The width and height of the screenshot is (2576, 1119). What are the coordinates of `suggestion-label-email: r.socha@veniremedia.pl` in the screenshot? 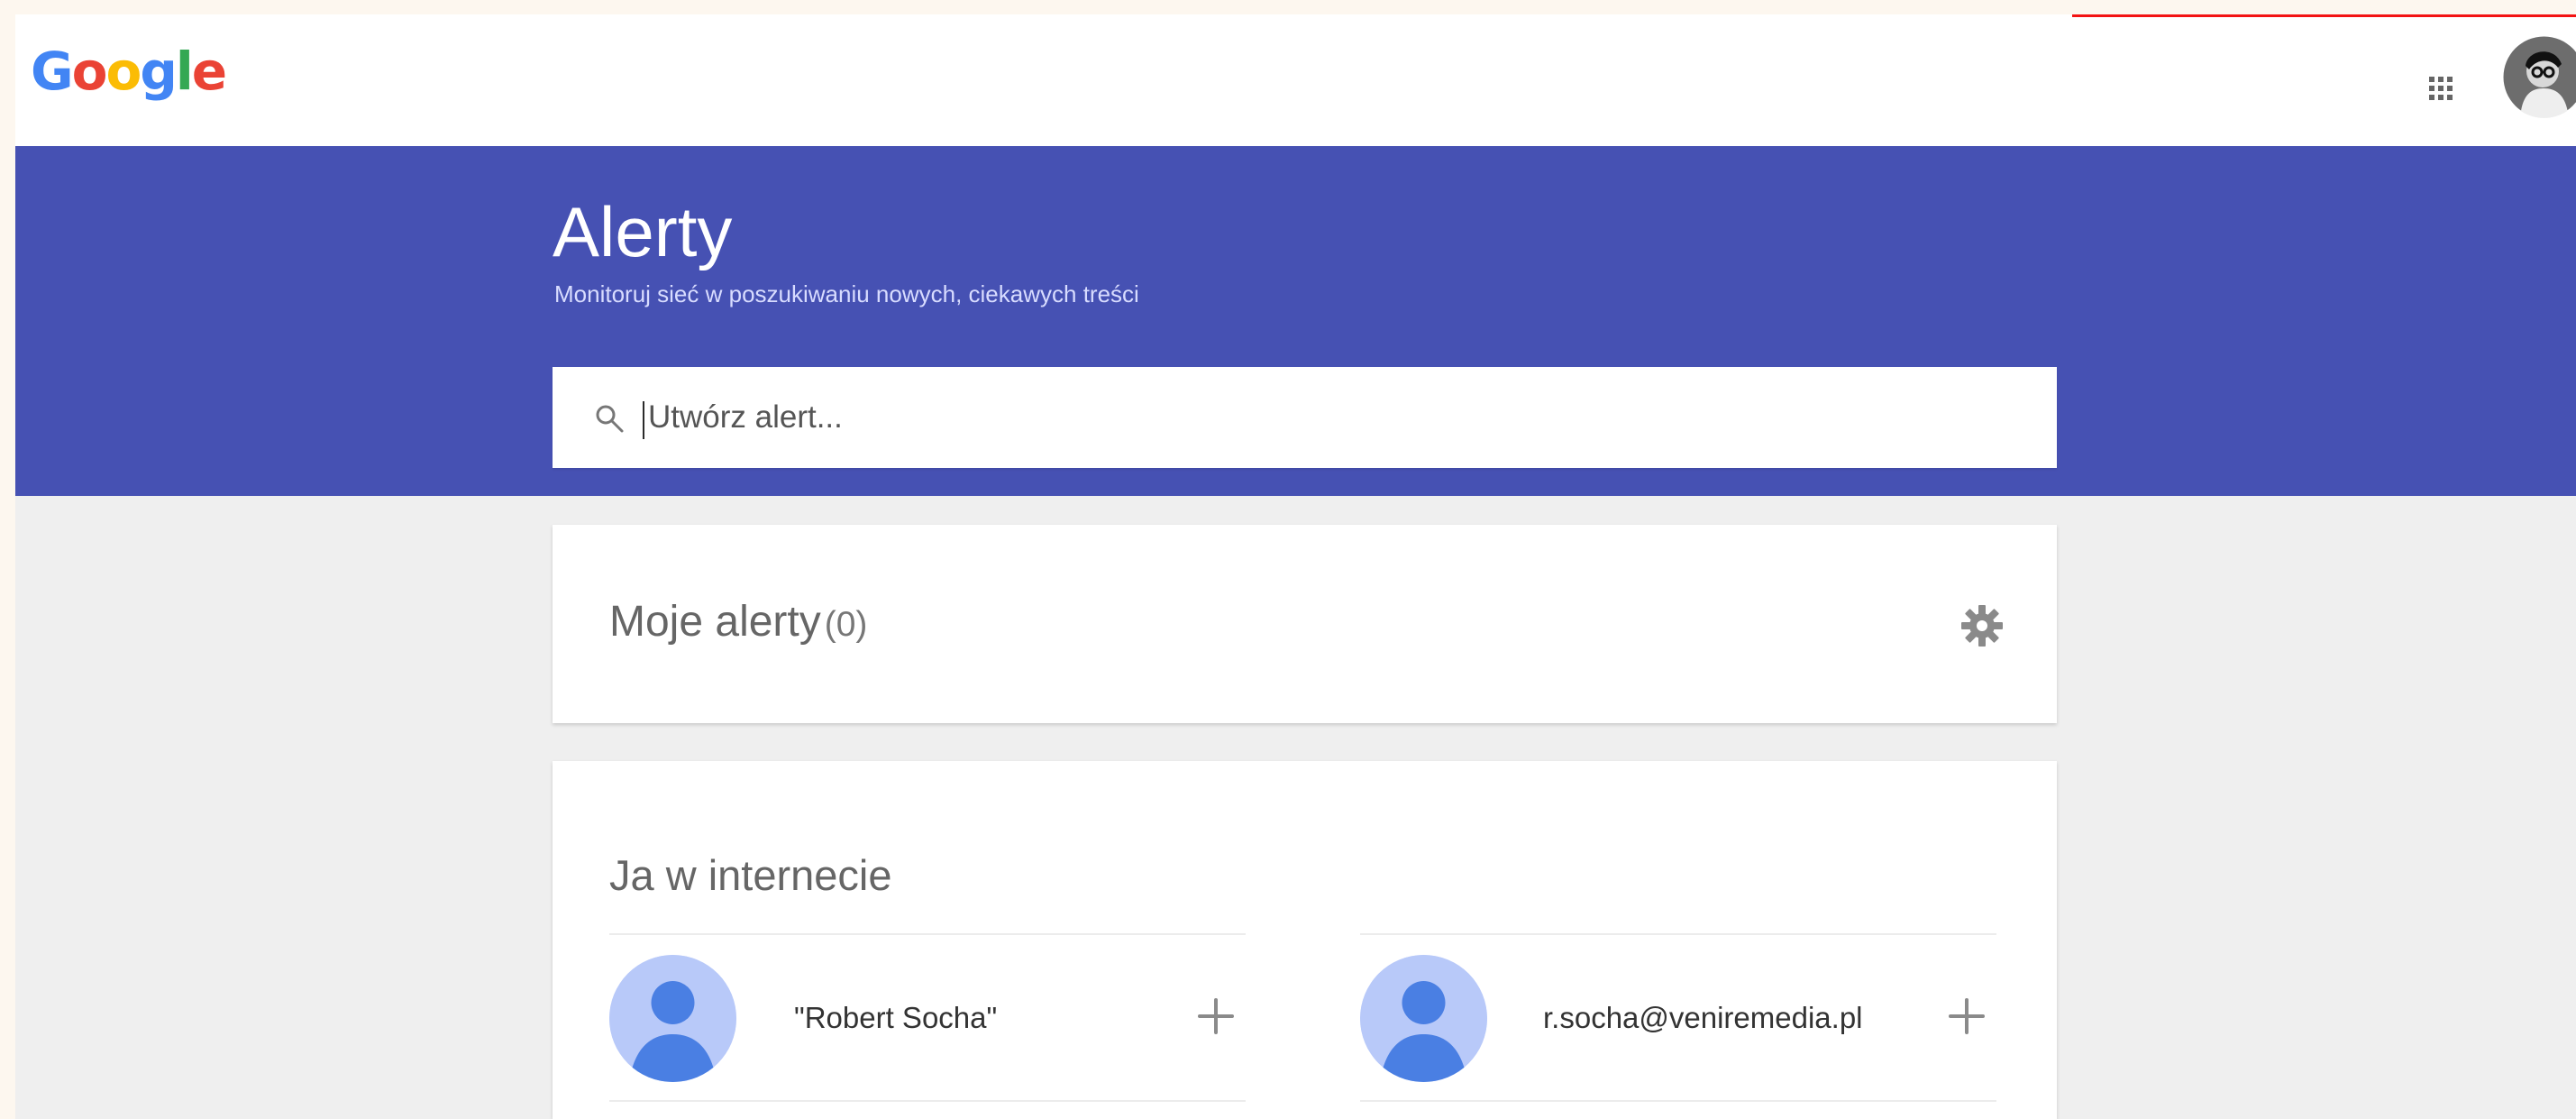 It's located at (1703, 1017).